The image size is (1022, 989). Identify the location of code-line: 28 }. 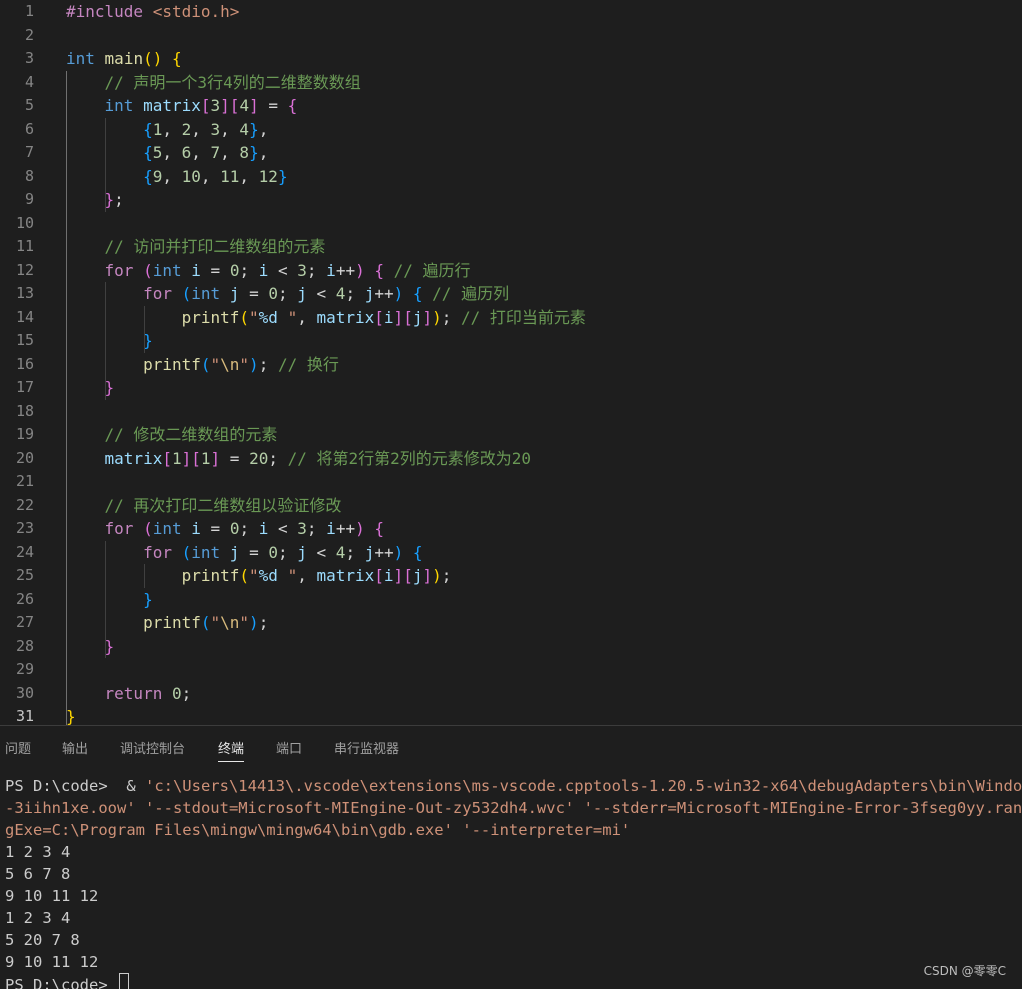
(511, 647).